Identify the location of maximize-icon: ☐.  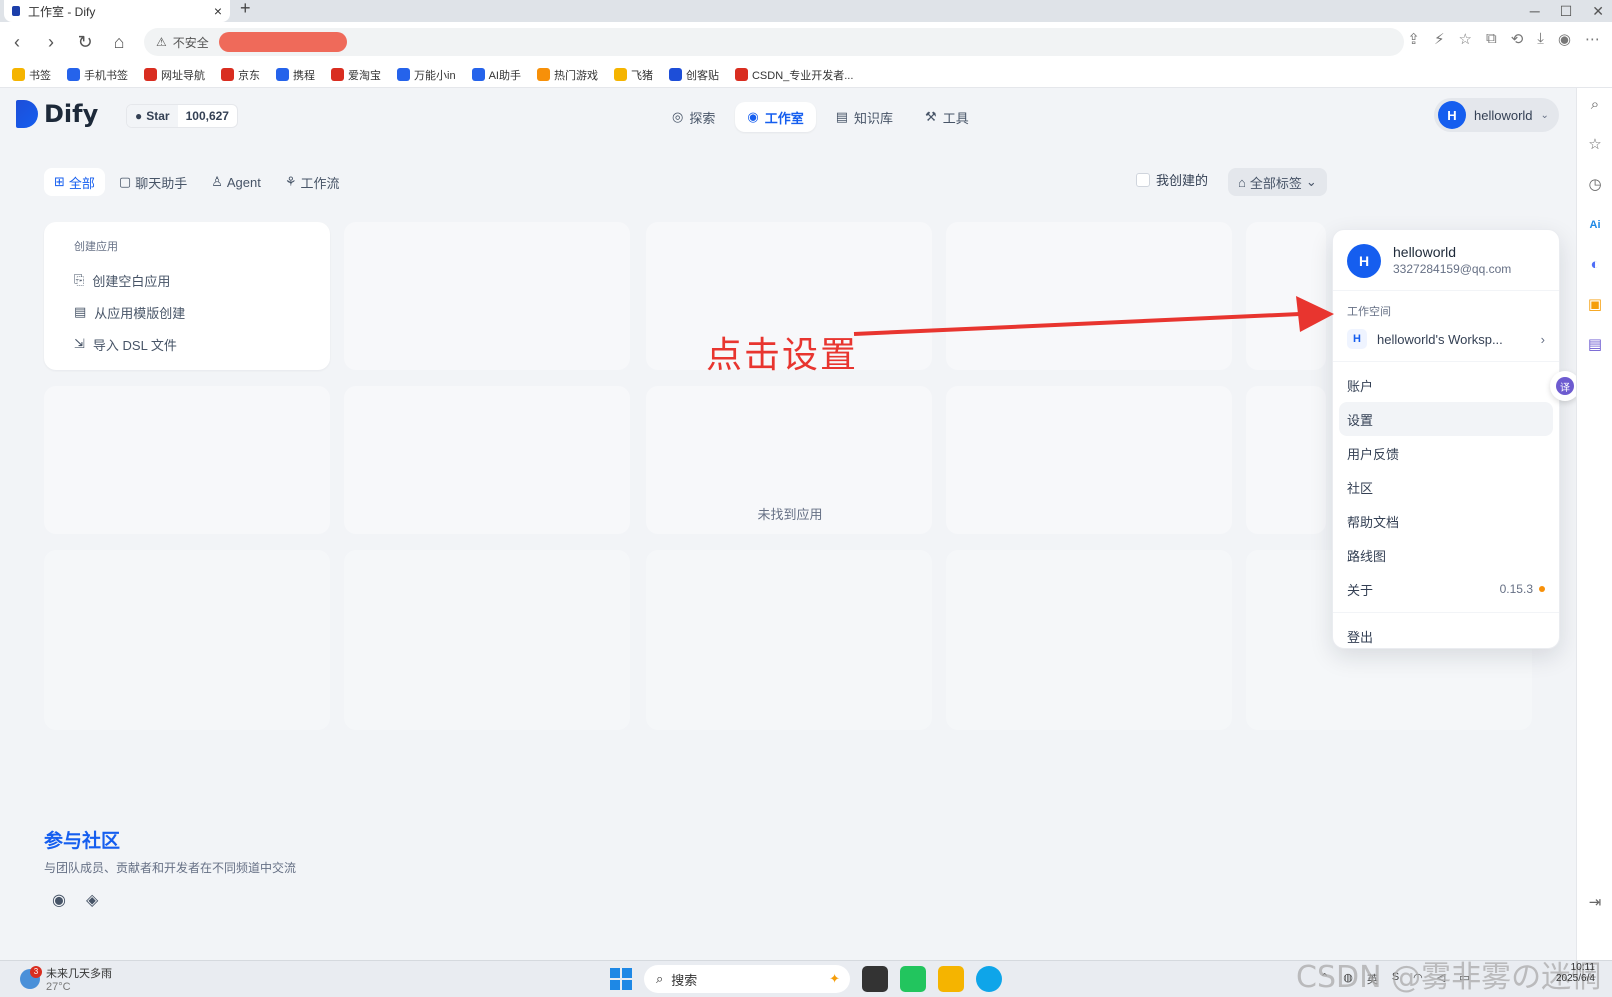
(1566, 11).